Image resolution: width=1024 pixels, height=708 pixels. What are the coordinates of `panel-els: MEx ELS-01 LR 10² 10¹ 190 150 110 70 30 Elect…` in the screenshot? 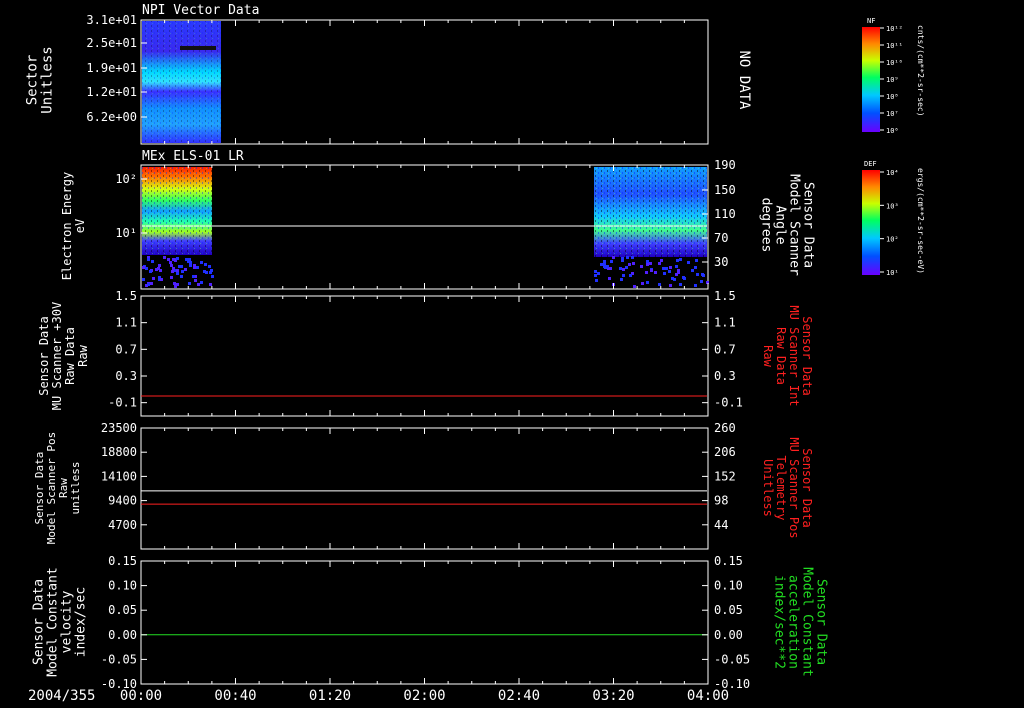 It's located at (438, 219).